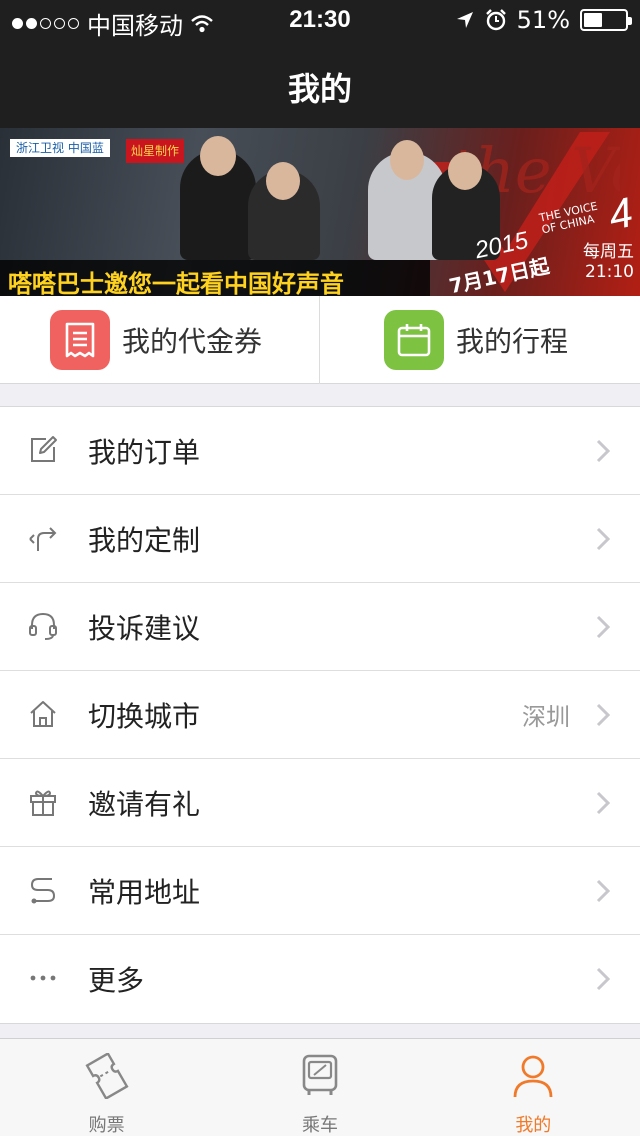 Image resolution: width=640 pixels, height=1136 pixels. I want to click on itinerary-button: 我的行程, so click(480, 340).